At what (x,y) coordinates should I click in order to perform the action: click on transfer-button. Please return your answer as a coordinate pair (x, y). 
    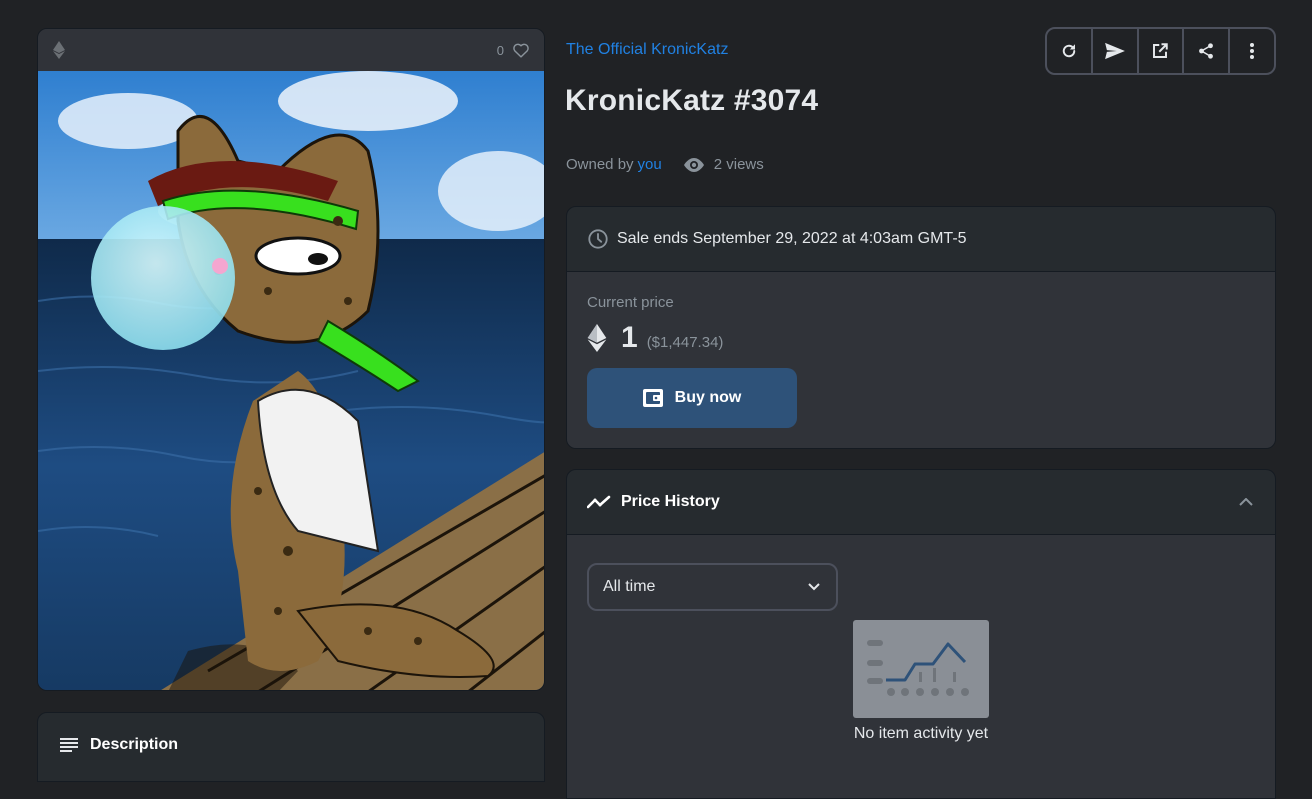
    Looking at the image, I should click on (1116, 51).